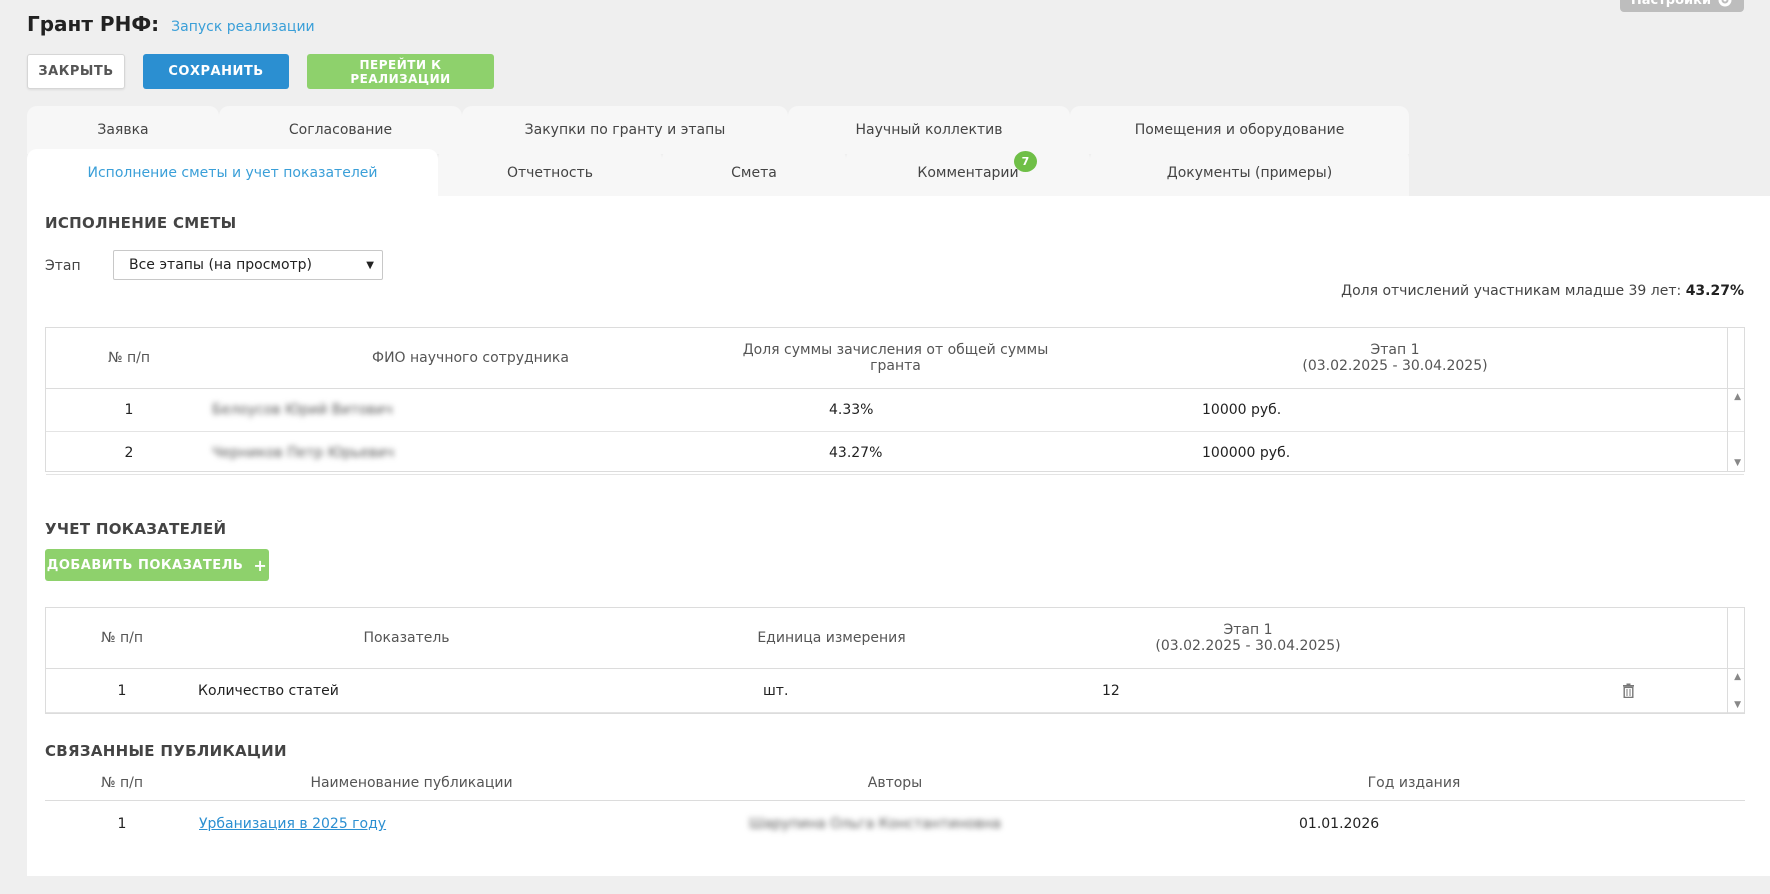 The image size is (1770, 894). I want to click on gear-icon, so click(1725, 3).